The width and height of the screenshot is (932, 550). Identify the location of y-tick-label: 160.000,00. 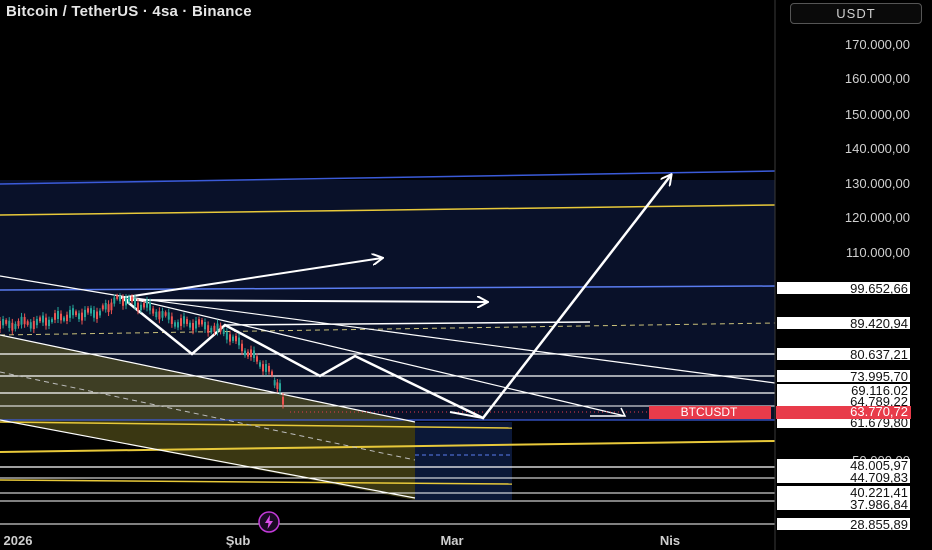
(877, 78).